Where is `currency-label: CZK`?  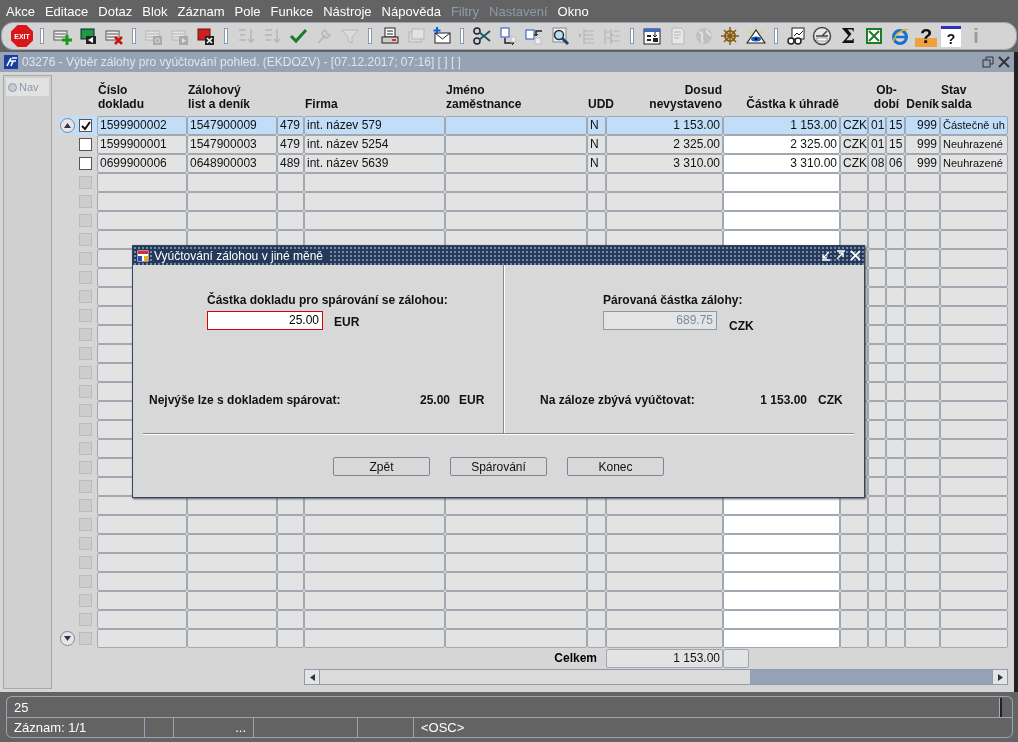
currency-label: CZK is located at coordinates (831, 400).